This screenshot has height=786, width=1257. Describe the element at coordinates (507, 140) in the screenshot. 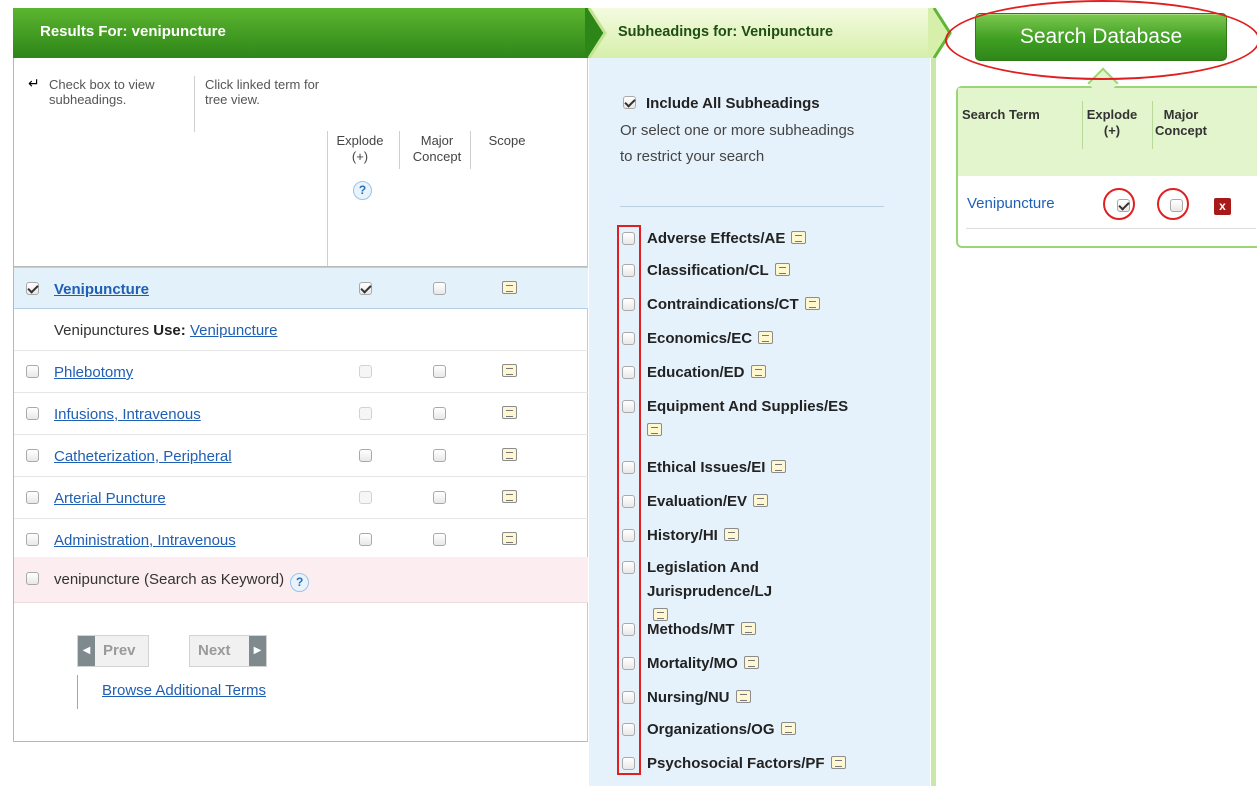

I see `column-header-scope: Scope` at that location.